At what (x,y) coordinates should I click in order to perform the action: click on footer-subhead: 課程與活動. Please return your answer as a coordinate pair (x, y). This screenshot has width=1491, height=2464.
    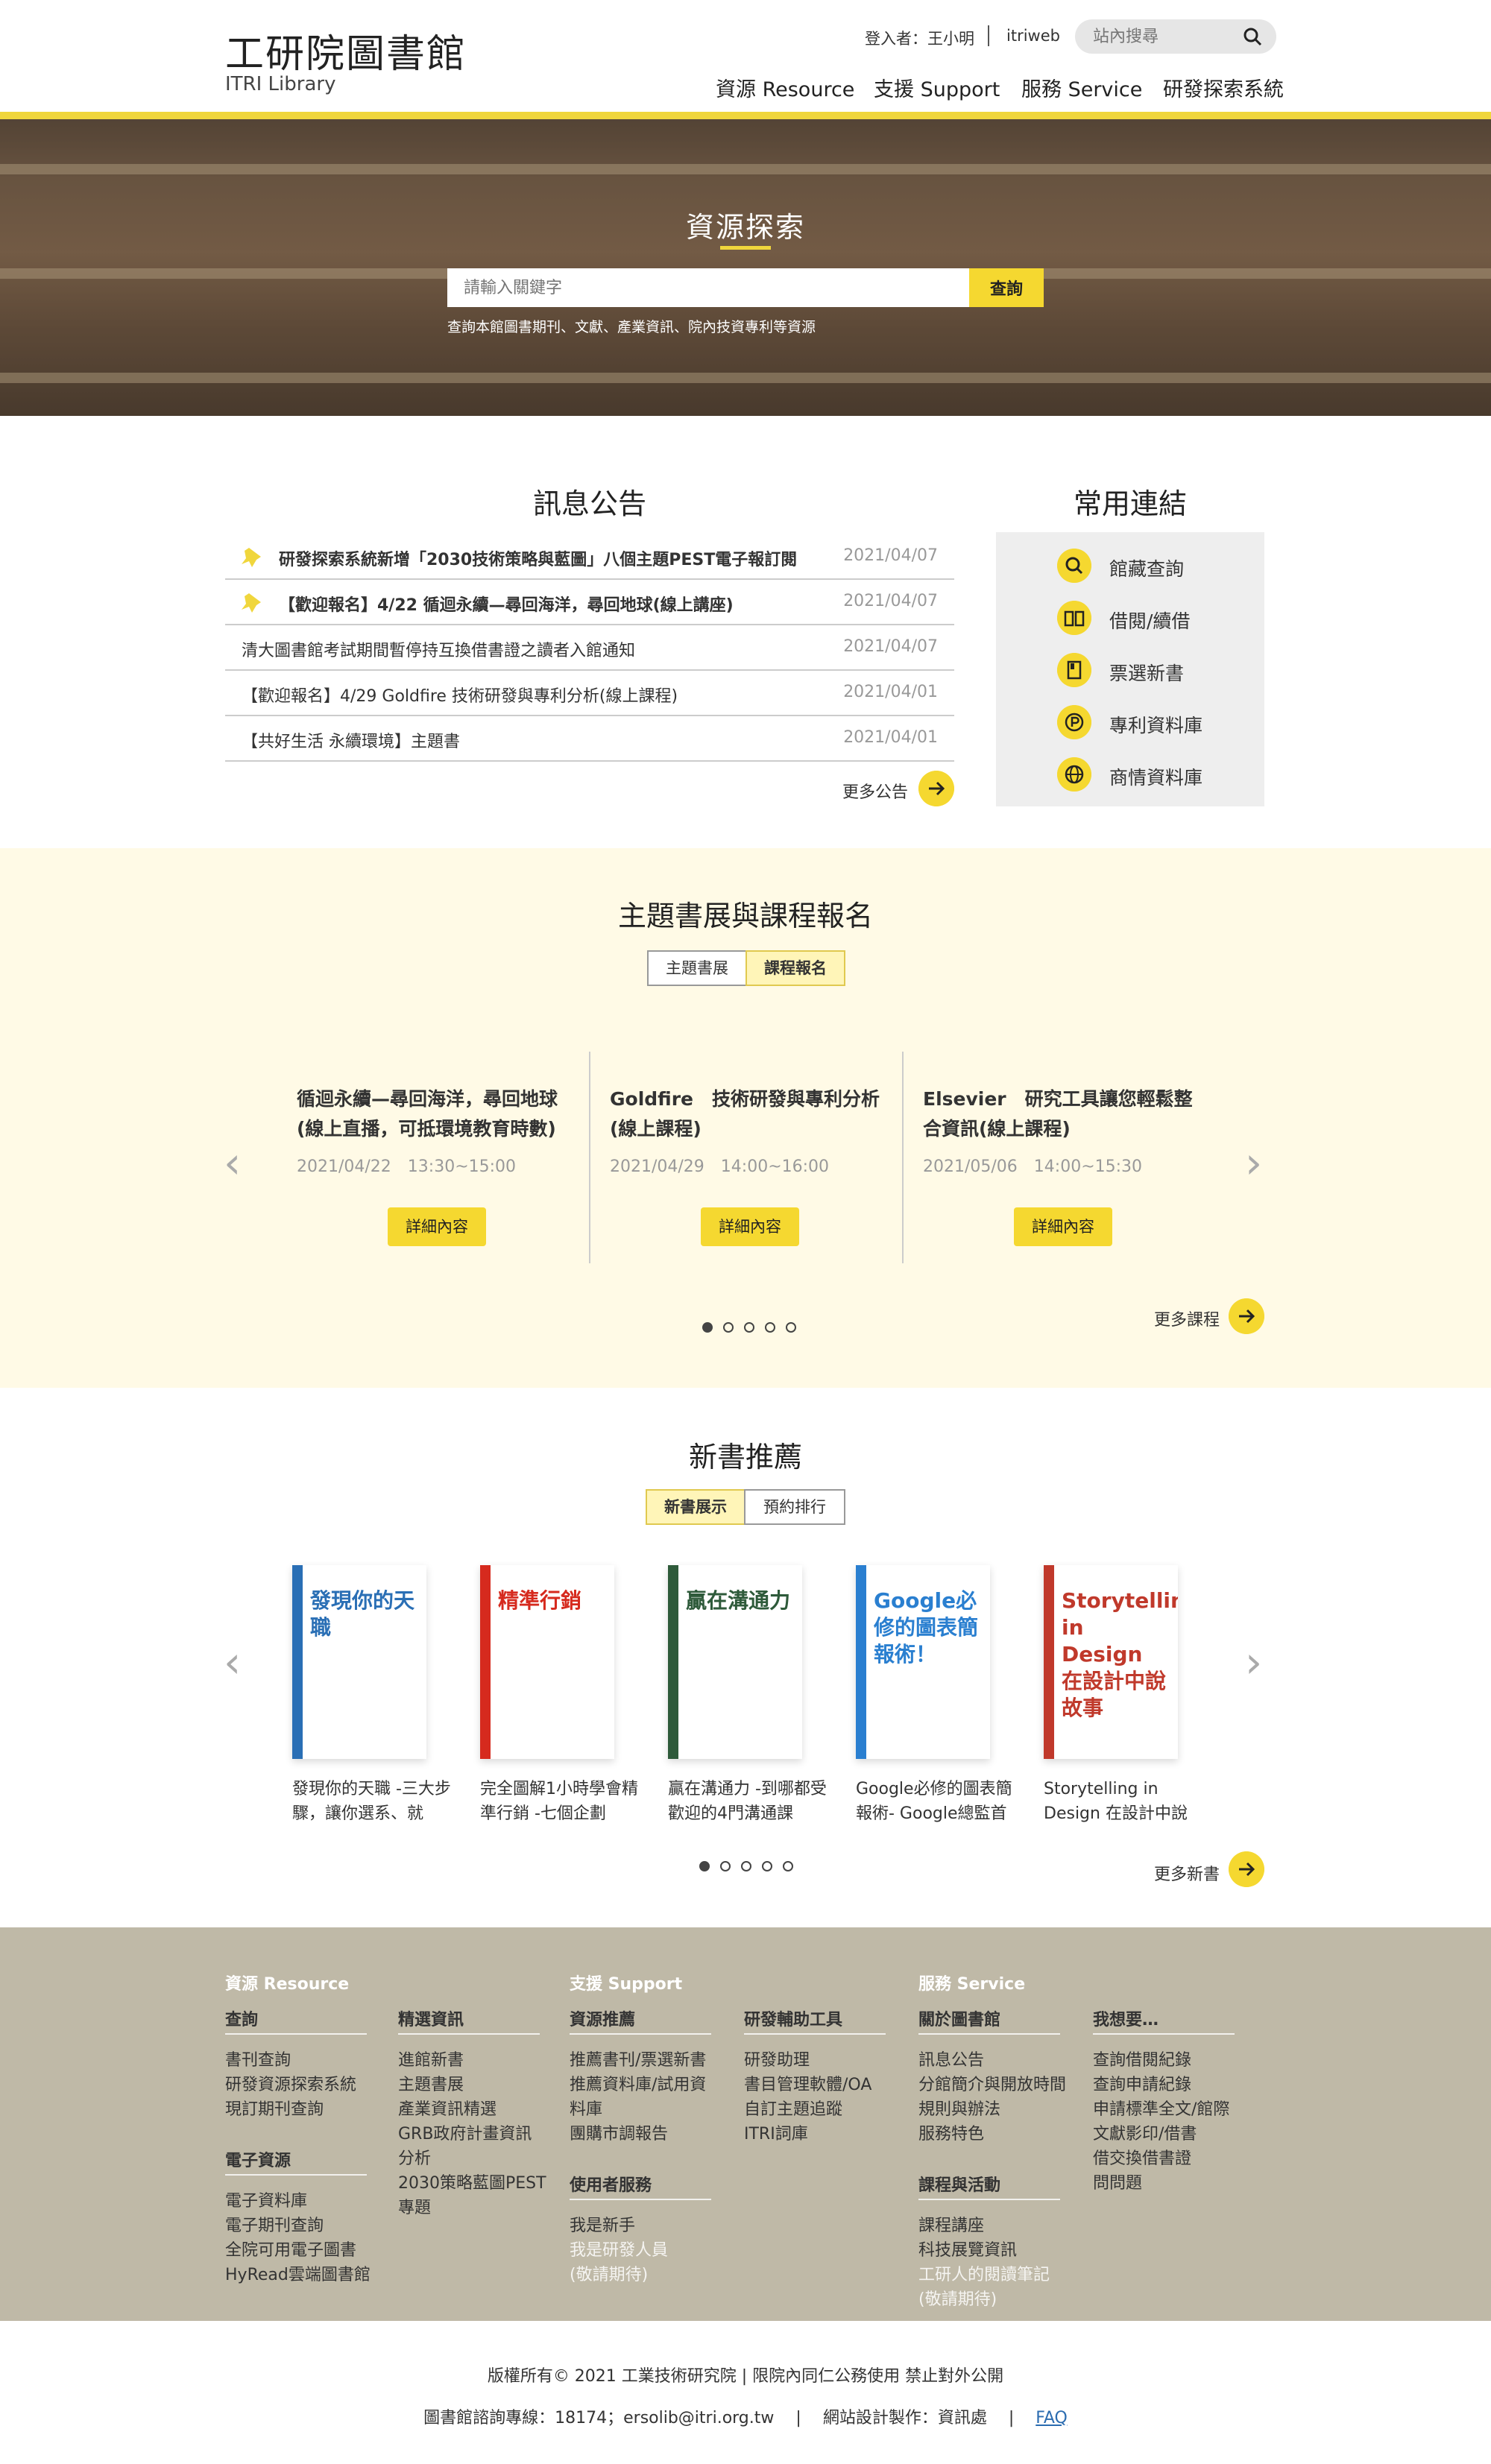
    Looking at the image, I should click on (959, 2184).